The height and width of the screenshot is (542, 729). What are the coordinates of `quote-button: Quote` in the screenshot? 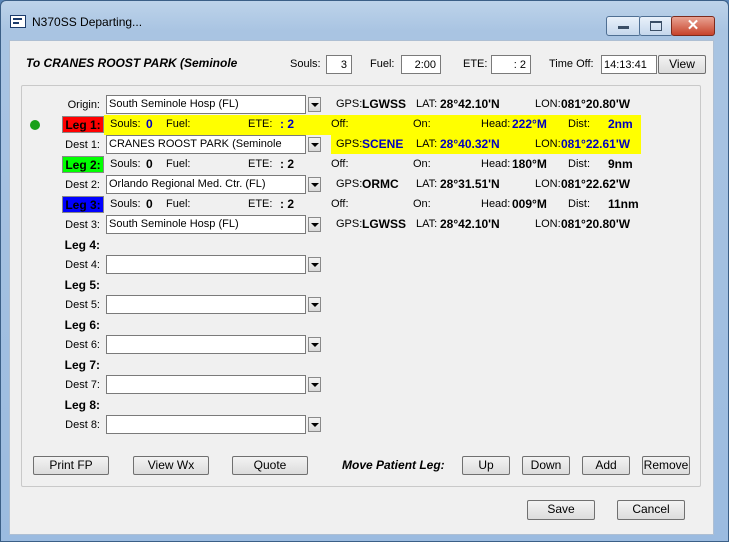 It's located at (270, 465).